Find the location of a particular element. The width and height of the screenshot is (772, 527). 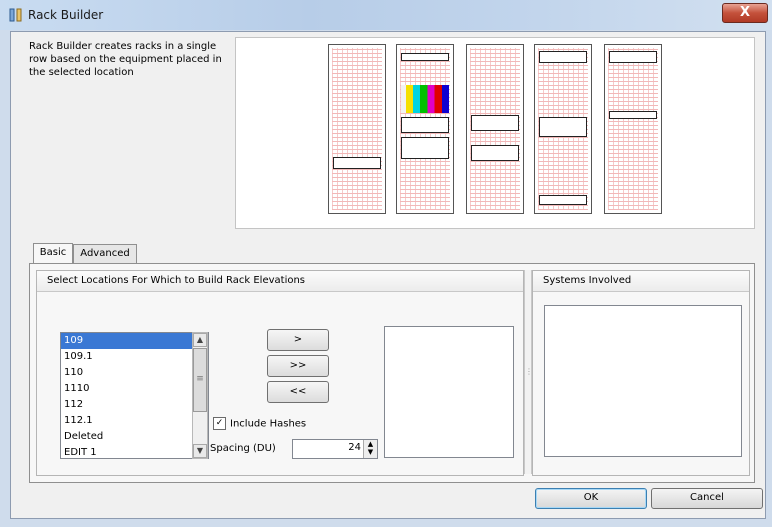

spacing-label: Spacing (DU) is located at coordinates (243, 448).